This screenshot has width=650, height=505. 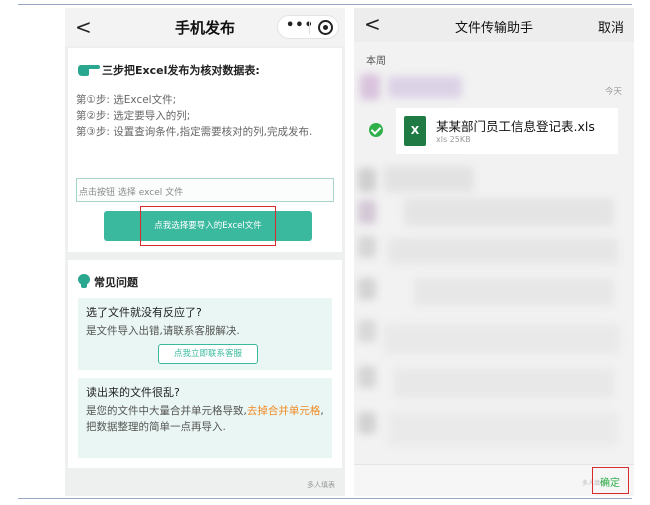 What do you see at coordinates (325, 27) in the screenshot?
I see `close-miniprogram-icon` at bounding box center [325, 27].